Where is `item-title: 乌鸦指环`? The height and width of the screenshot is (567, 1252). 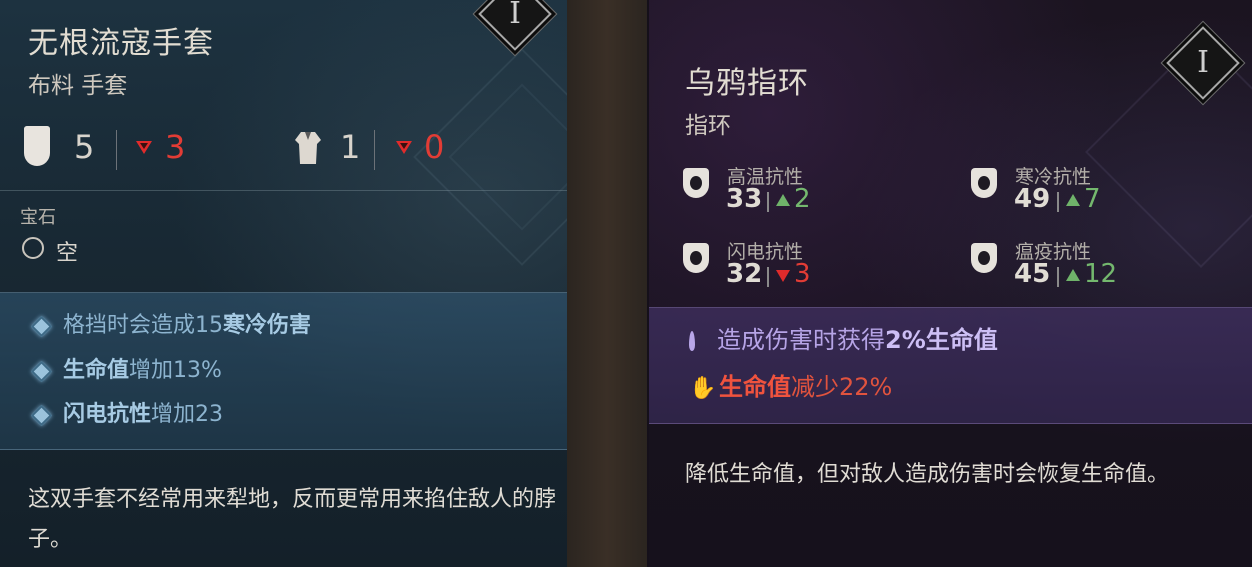 item-title: 乌鸦指环 is located at coordinates (747, 83).